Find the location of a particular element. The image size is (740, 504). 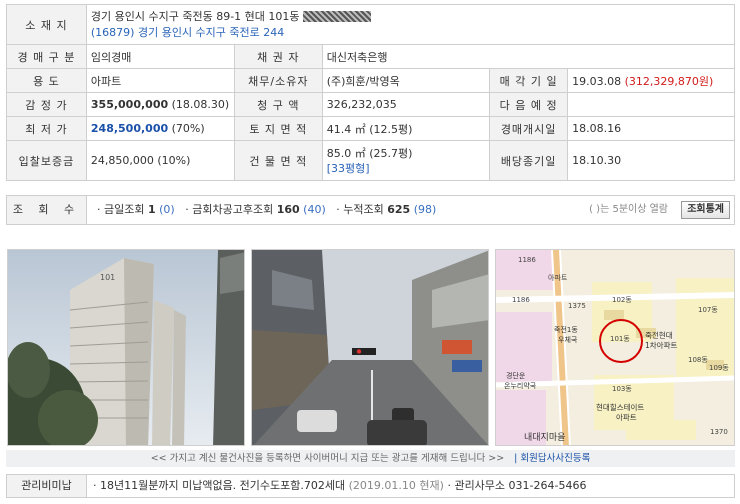

map-label-13: 109동 is located at coordinates (719, 368).